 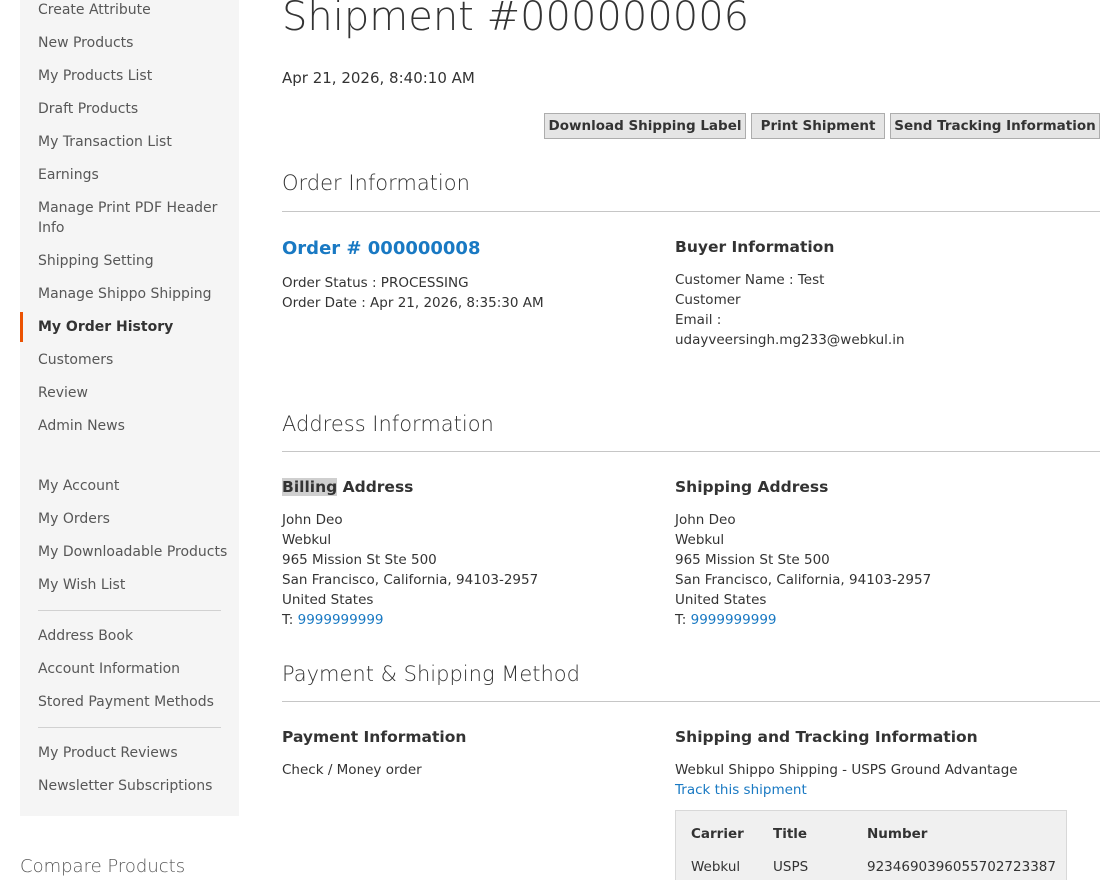 I want to click on customer-name-cont: Customer, so click(x=708, y=300).